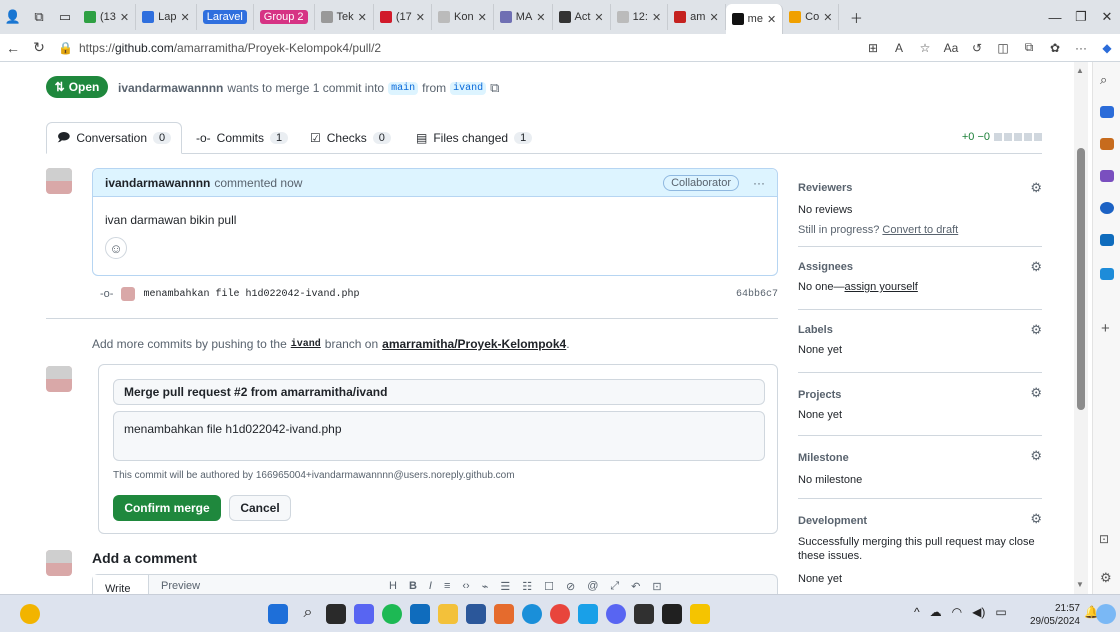 Image resolution: width=1120 pixels, height=632 pixels. I want to click on code-icon: ‹›, so click(465, 586).